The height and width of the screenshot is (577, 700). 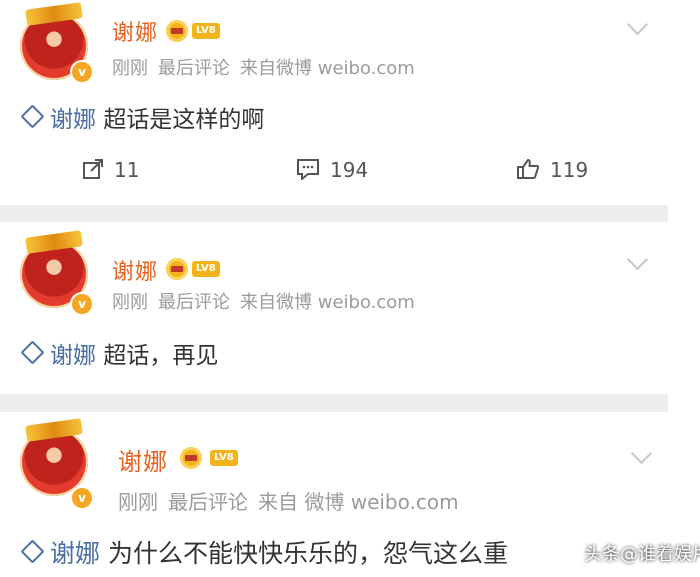 I want to click on post-text: 为什么不能快快乐乐的，怨气这么重, so click(x=307, y=553).